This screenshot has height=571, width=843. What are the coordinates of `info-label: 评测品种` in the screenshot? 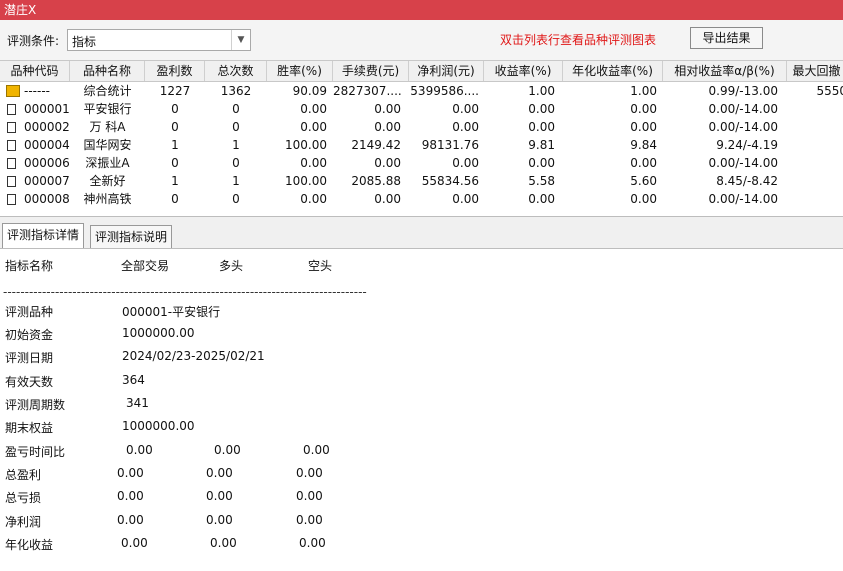 It's located at (29, 312).